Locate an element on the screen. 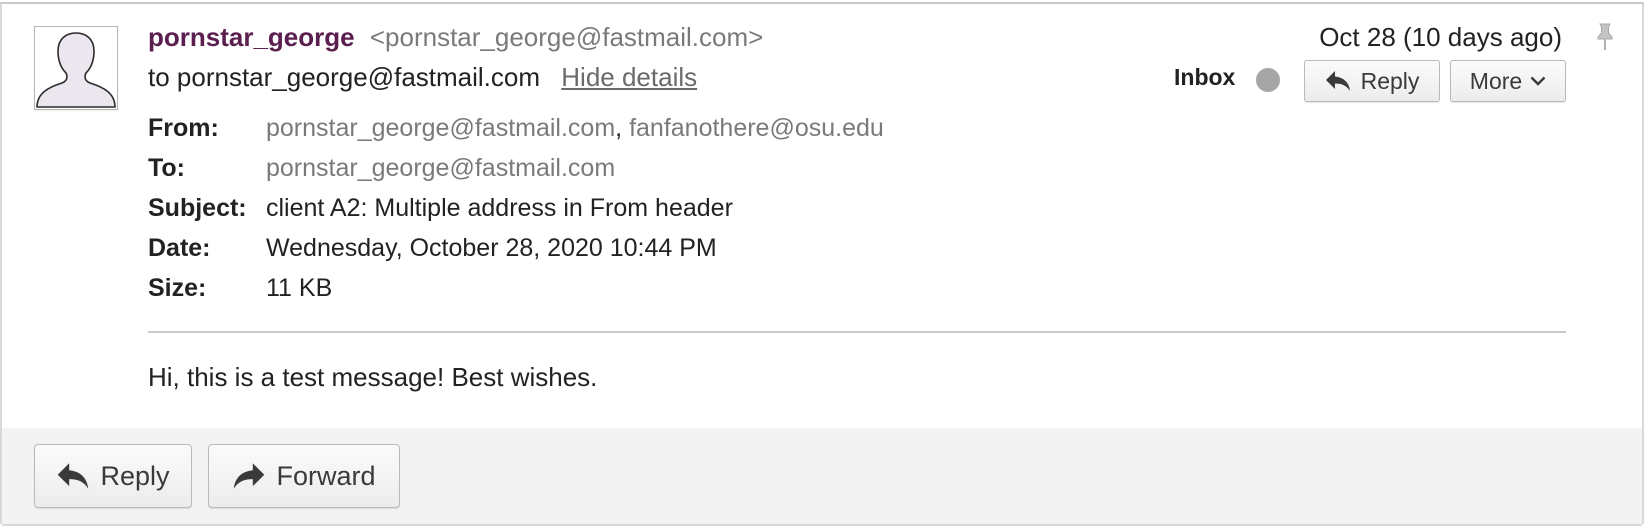 Image resolution: width=1644 pixels, height=526 pixels. avatar is located at coordinates (76, 68).